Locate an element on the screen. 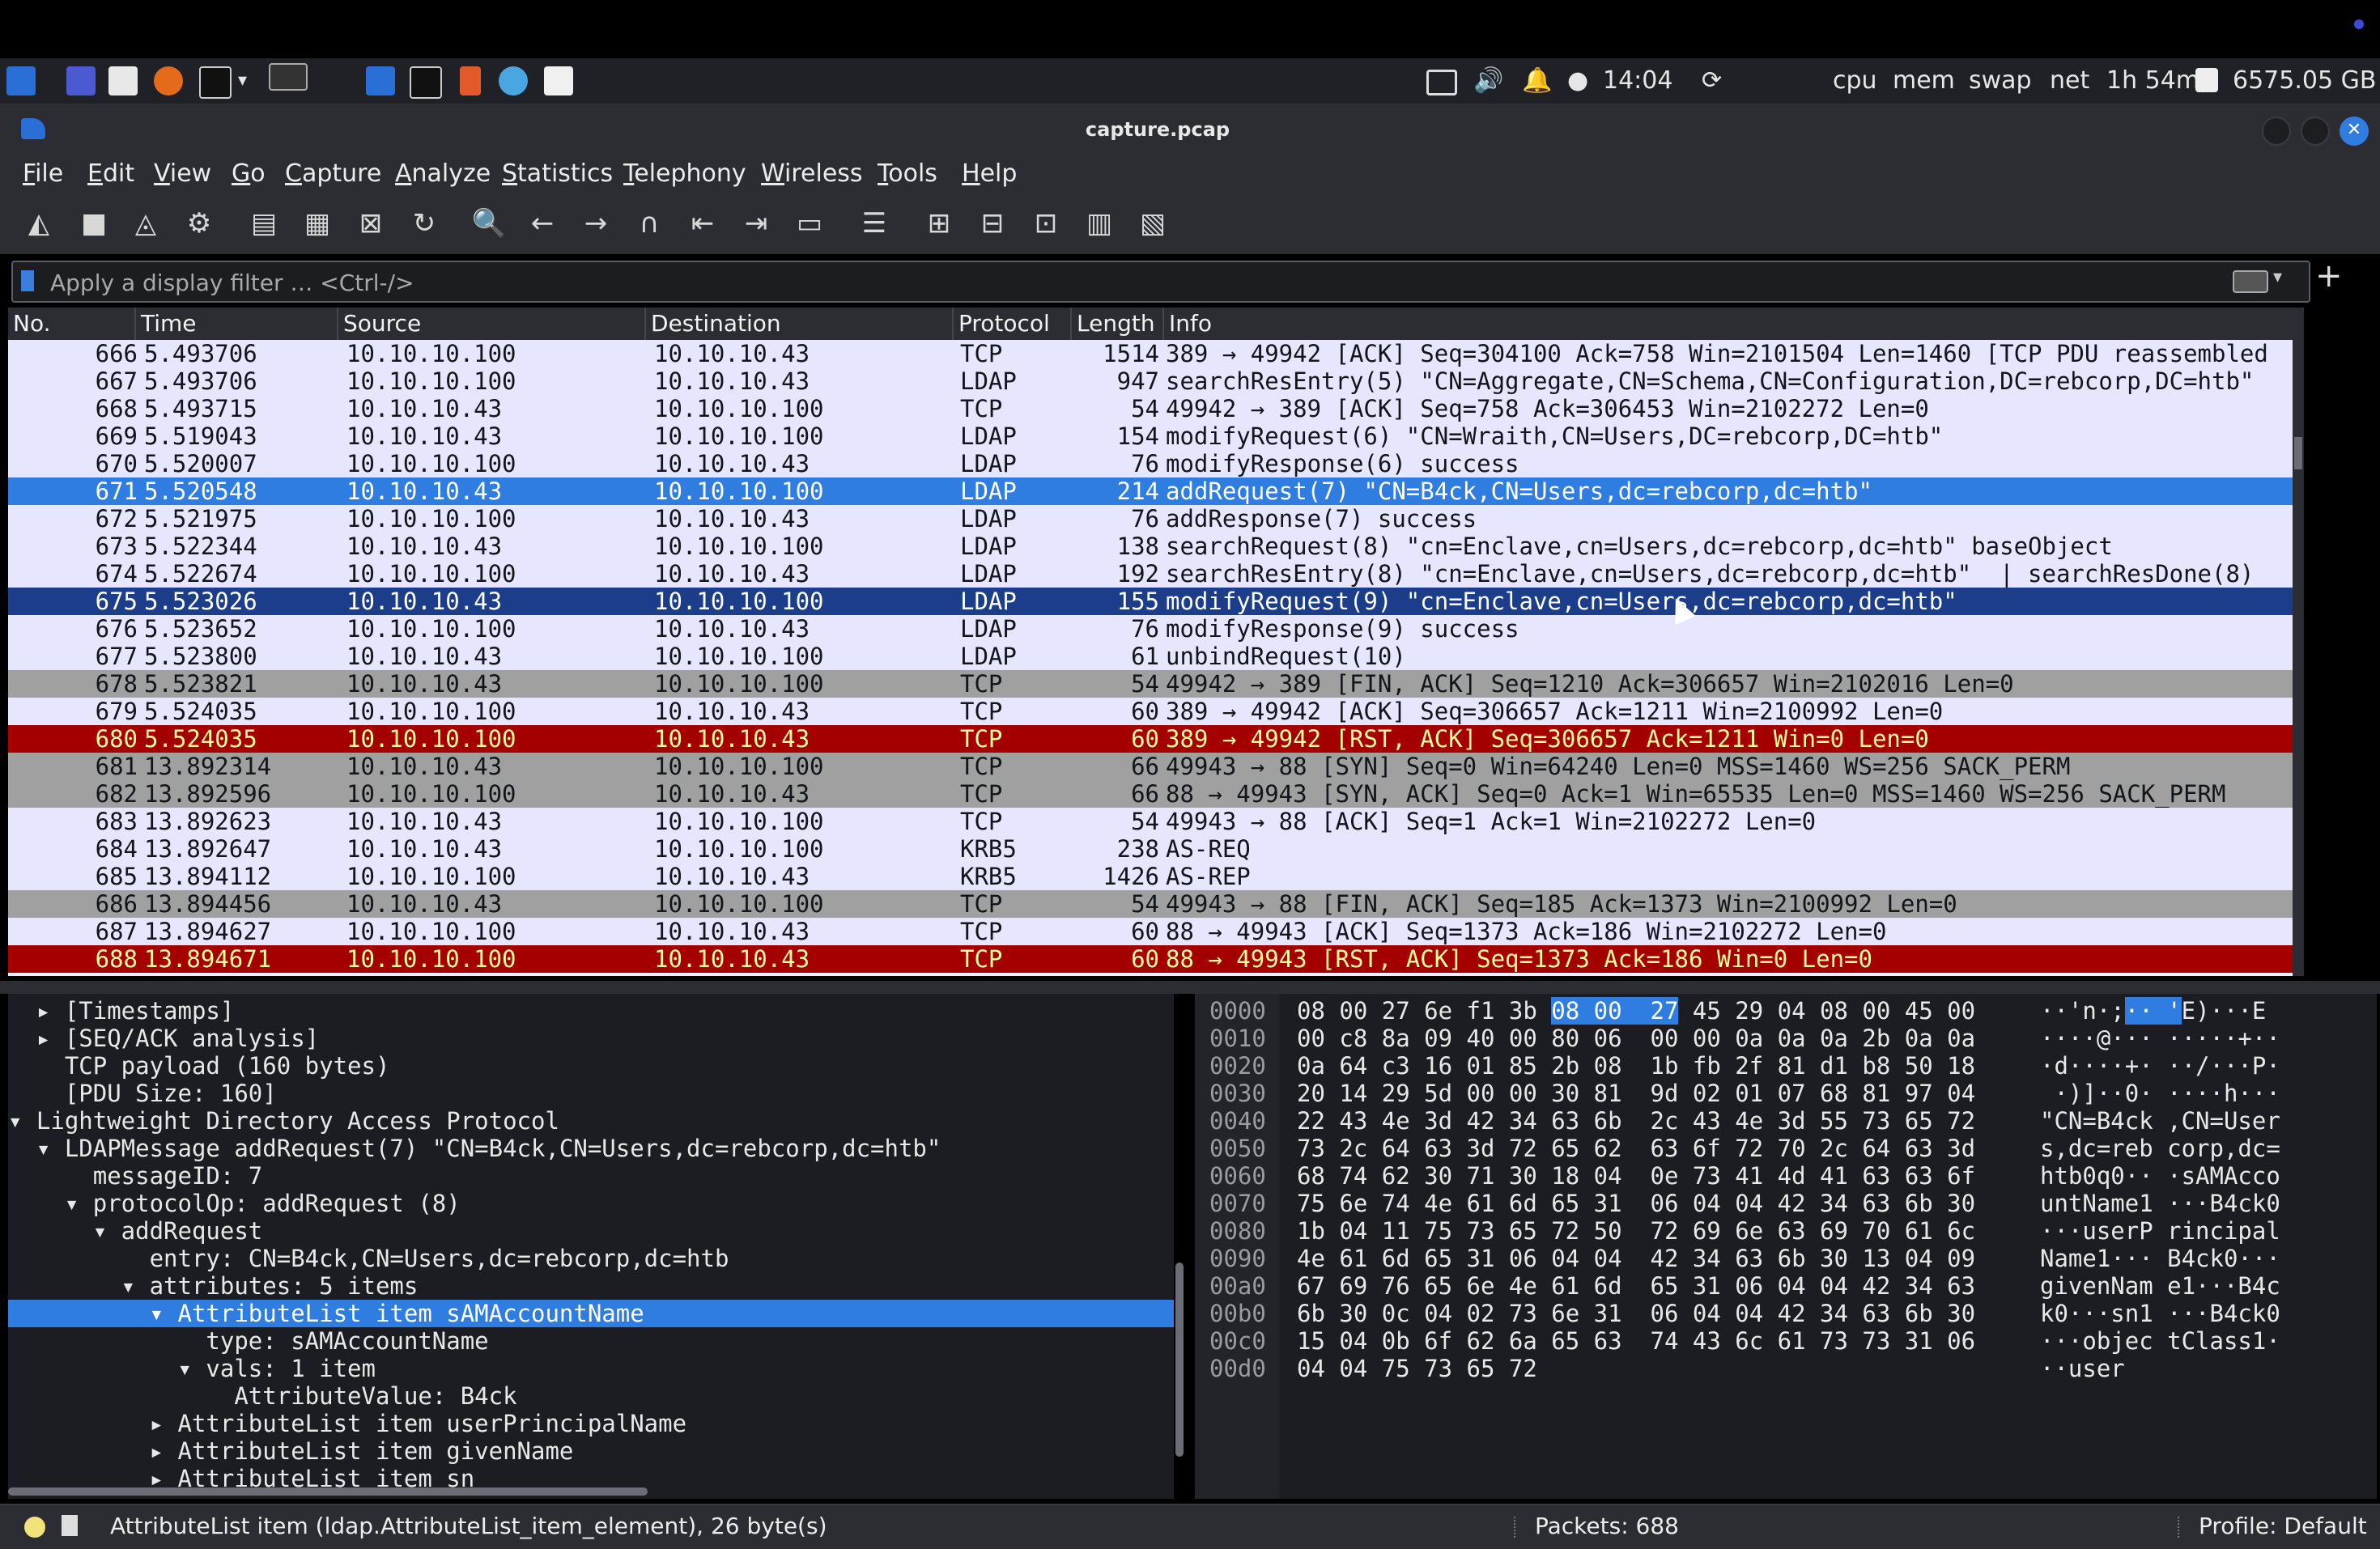 Image resolution: width=2380 pixels, height=1549 pixels. packet-list-scrollbar is located at coordinates (2298, 658).